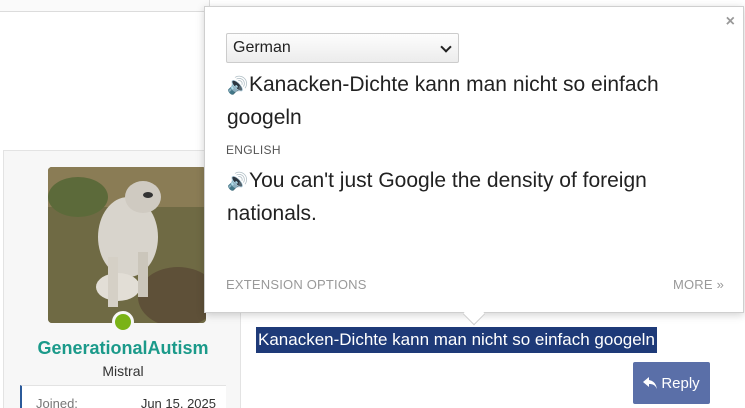 The height and width of the screenshot is (408, 745). Describe the element at coordinates (123, 348) in the screenshot. I see `username: GenerationalAutism` at that location.